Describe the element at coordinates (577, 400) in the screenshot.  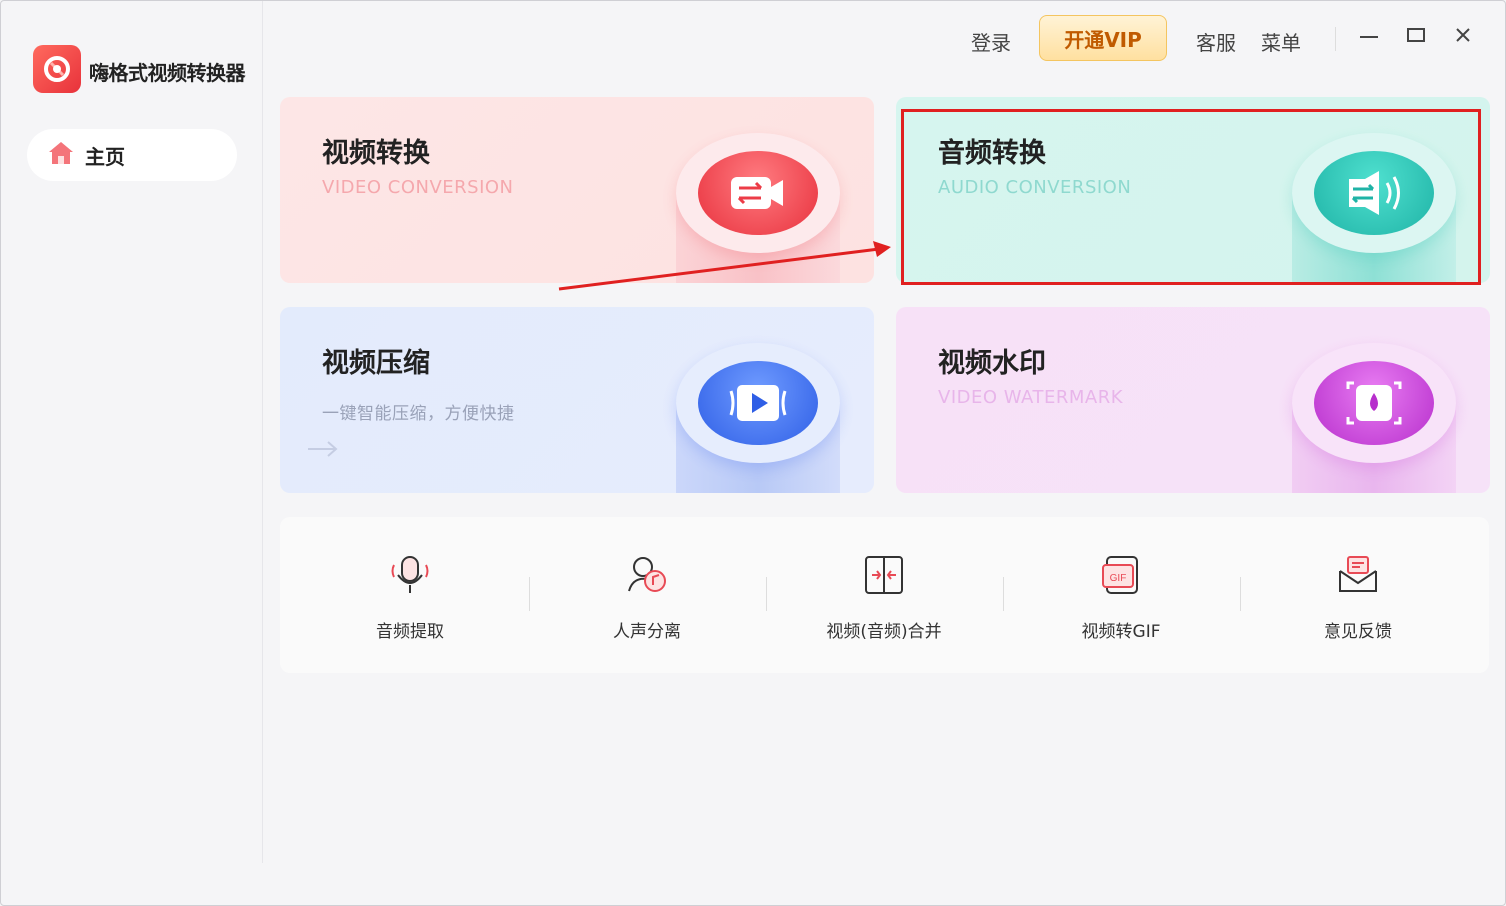
I see `card-video-compress: 视频压缩 一键智能压缩，方便快捷` at that location.